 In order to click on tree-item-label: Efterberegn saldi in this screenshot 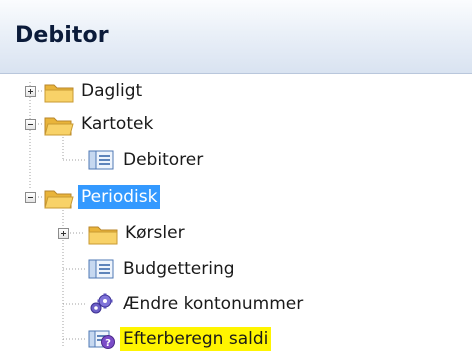, I will do `click(196, 339)`.